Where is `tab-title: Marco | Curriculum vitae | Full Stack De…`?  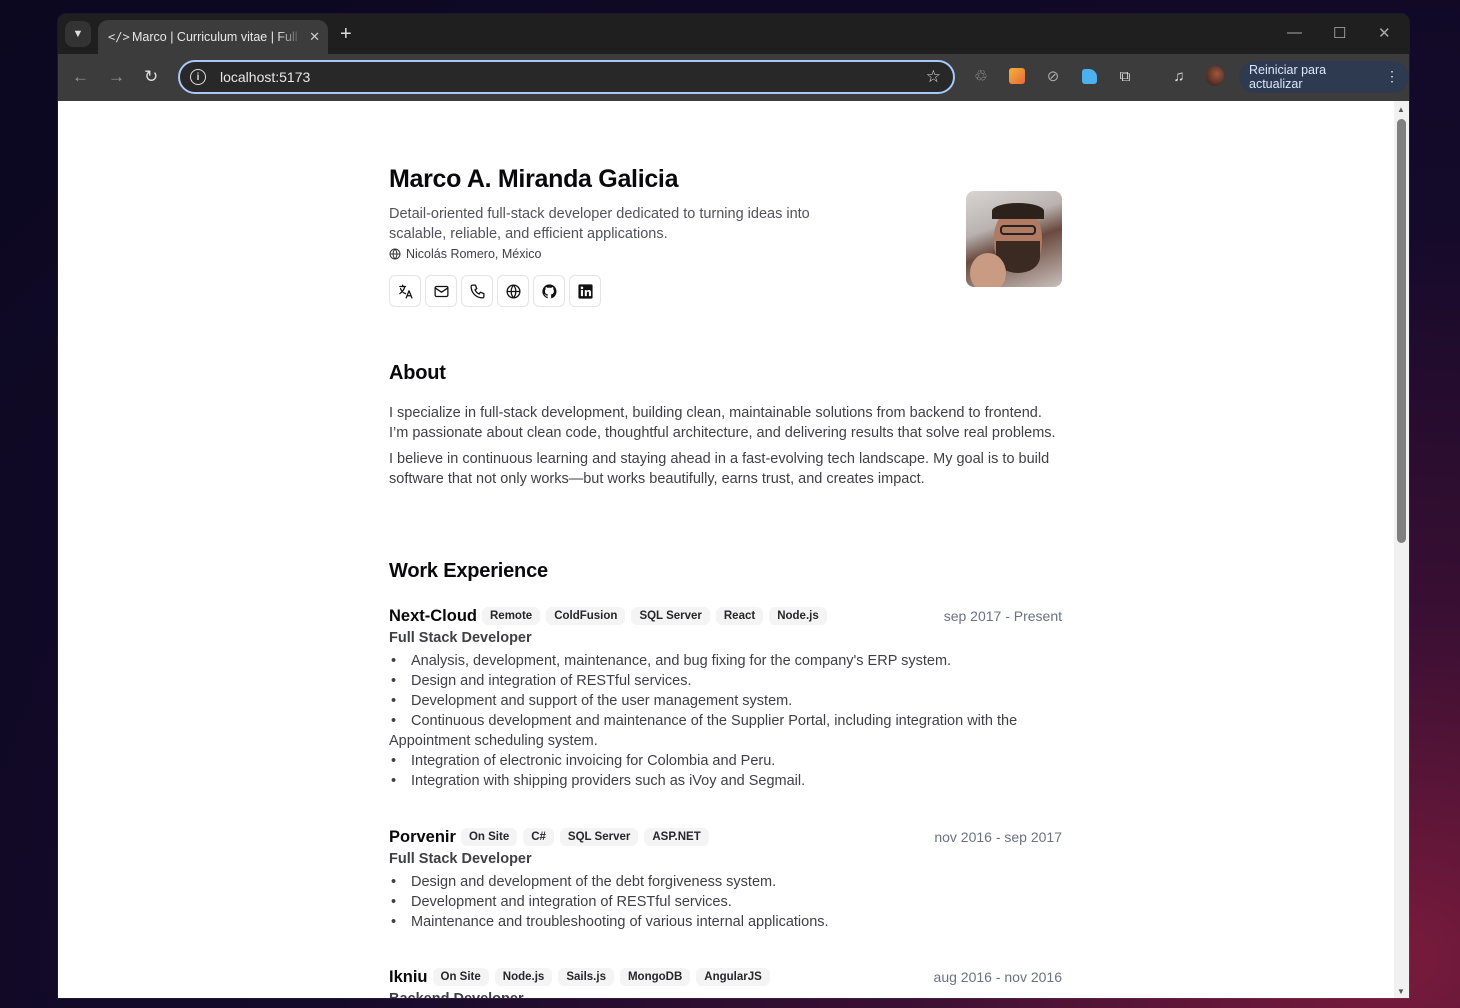 tab-title: Marco | Curriculum vitae | Full Stack De… is located at coordinates (217, 37).